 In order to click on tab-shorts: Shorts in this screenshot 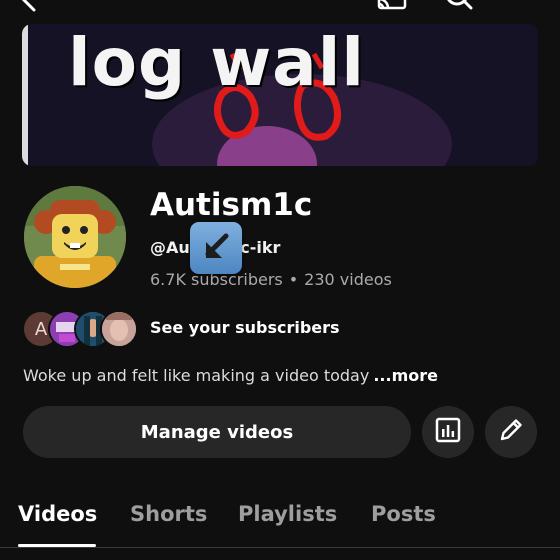, I will do `click(168, 514)`.